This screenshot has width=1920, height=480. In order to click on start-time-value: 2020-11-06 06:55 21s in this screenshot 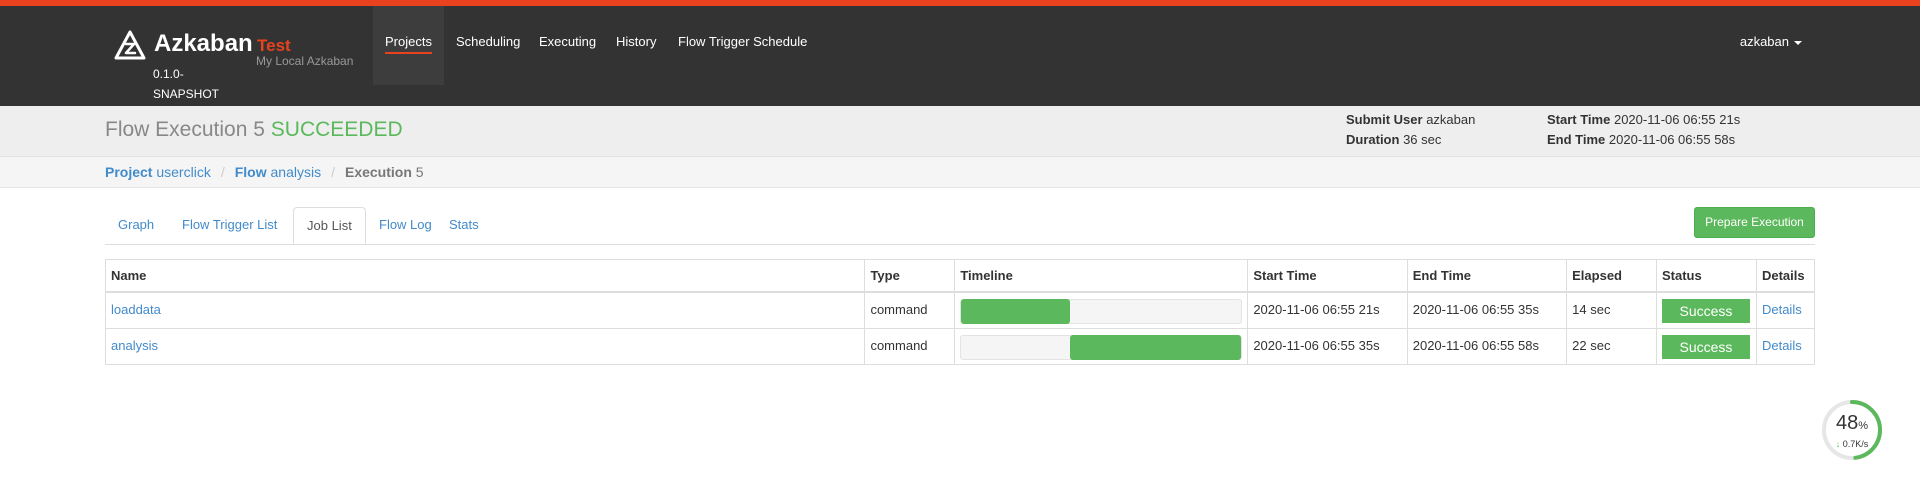, I will do `click(1677, 119)`.